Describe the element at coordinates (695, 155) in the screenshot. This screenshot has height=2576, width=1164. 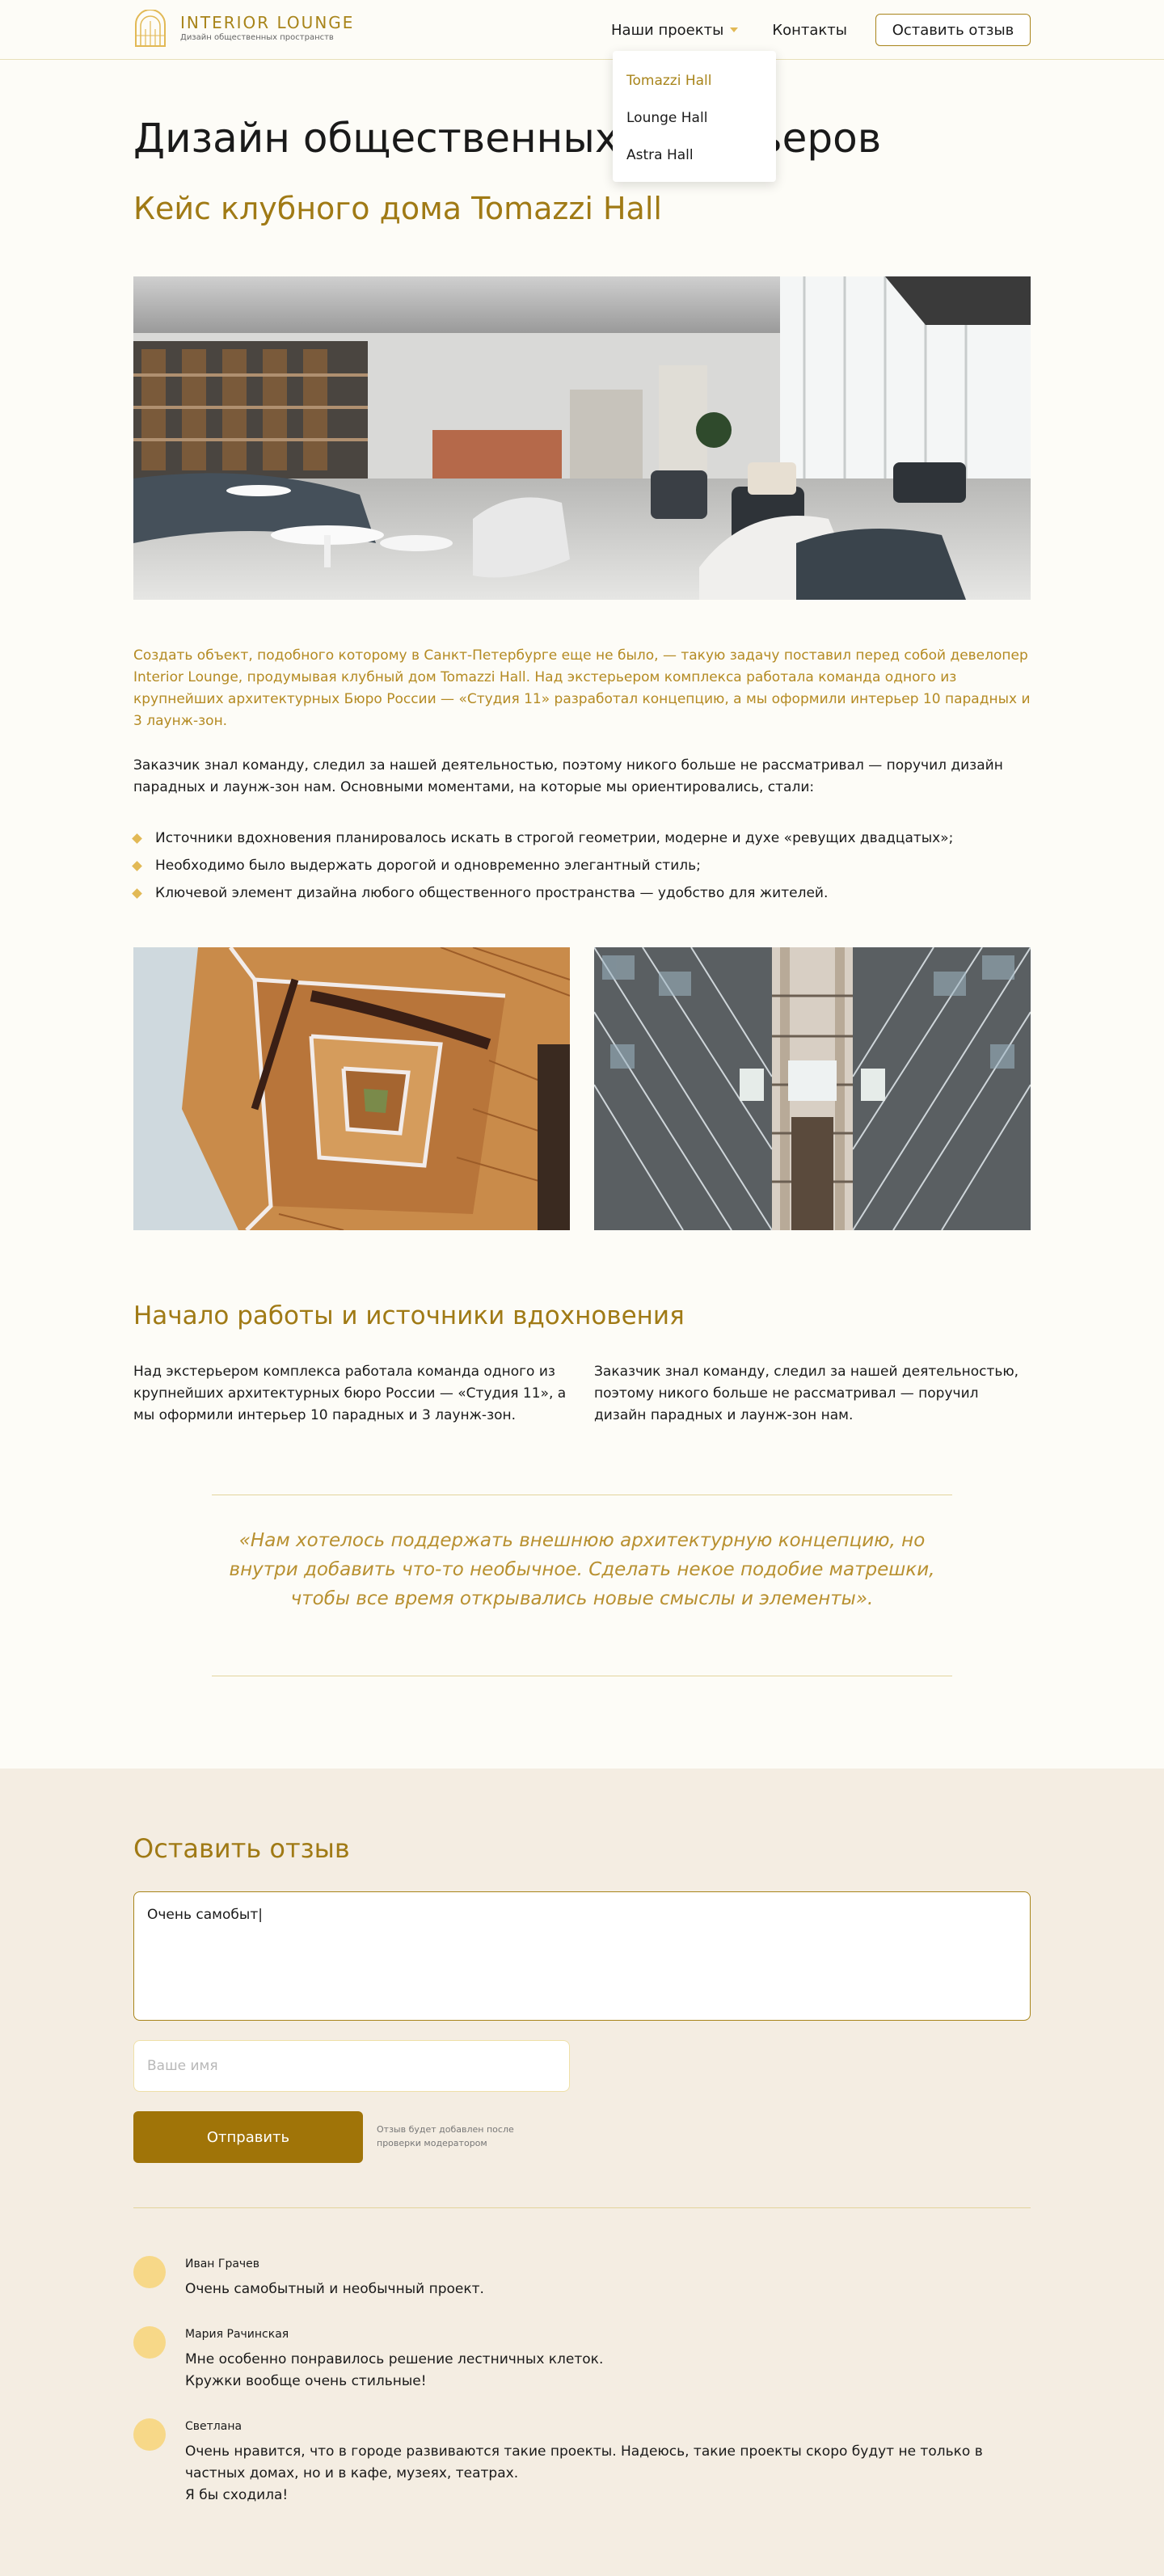
I see `dropdown-item-astra-hall: Astra Hall` at that location.